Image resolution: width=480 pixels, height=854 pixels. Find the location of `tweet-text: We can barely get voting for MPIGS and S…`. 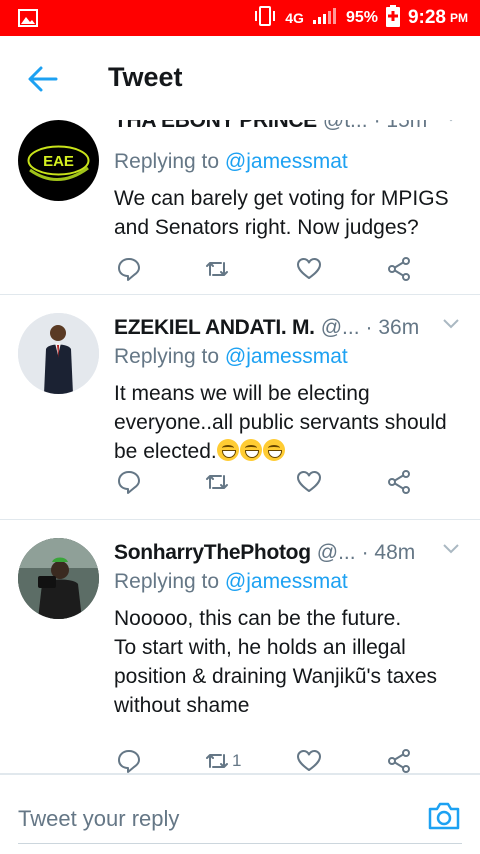

tweet-text: We can barely get voting for MPIGS and S… is located at coordinates (281, 213).